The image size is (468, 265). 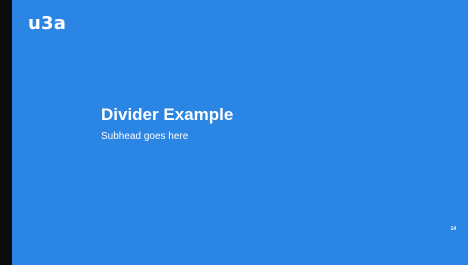 I want to click on slide-subhead: Subhead goes here, so click(x=145, y=136).